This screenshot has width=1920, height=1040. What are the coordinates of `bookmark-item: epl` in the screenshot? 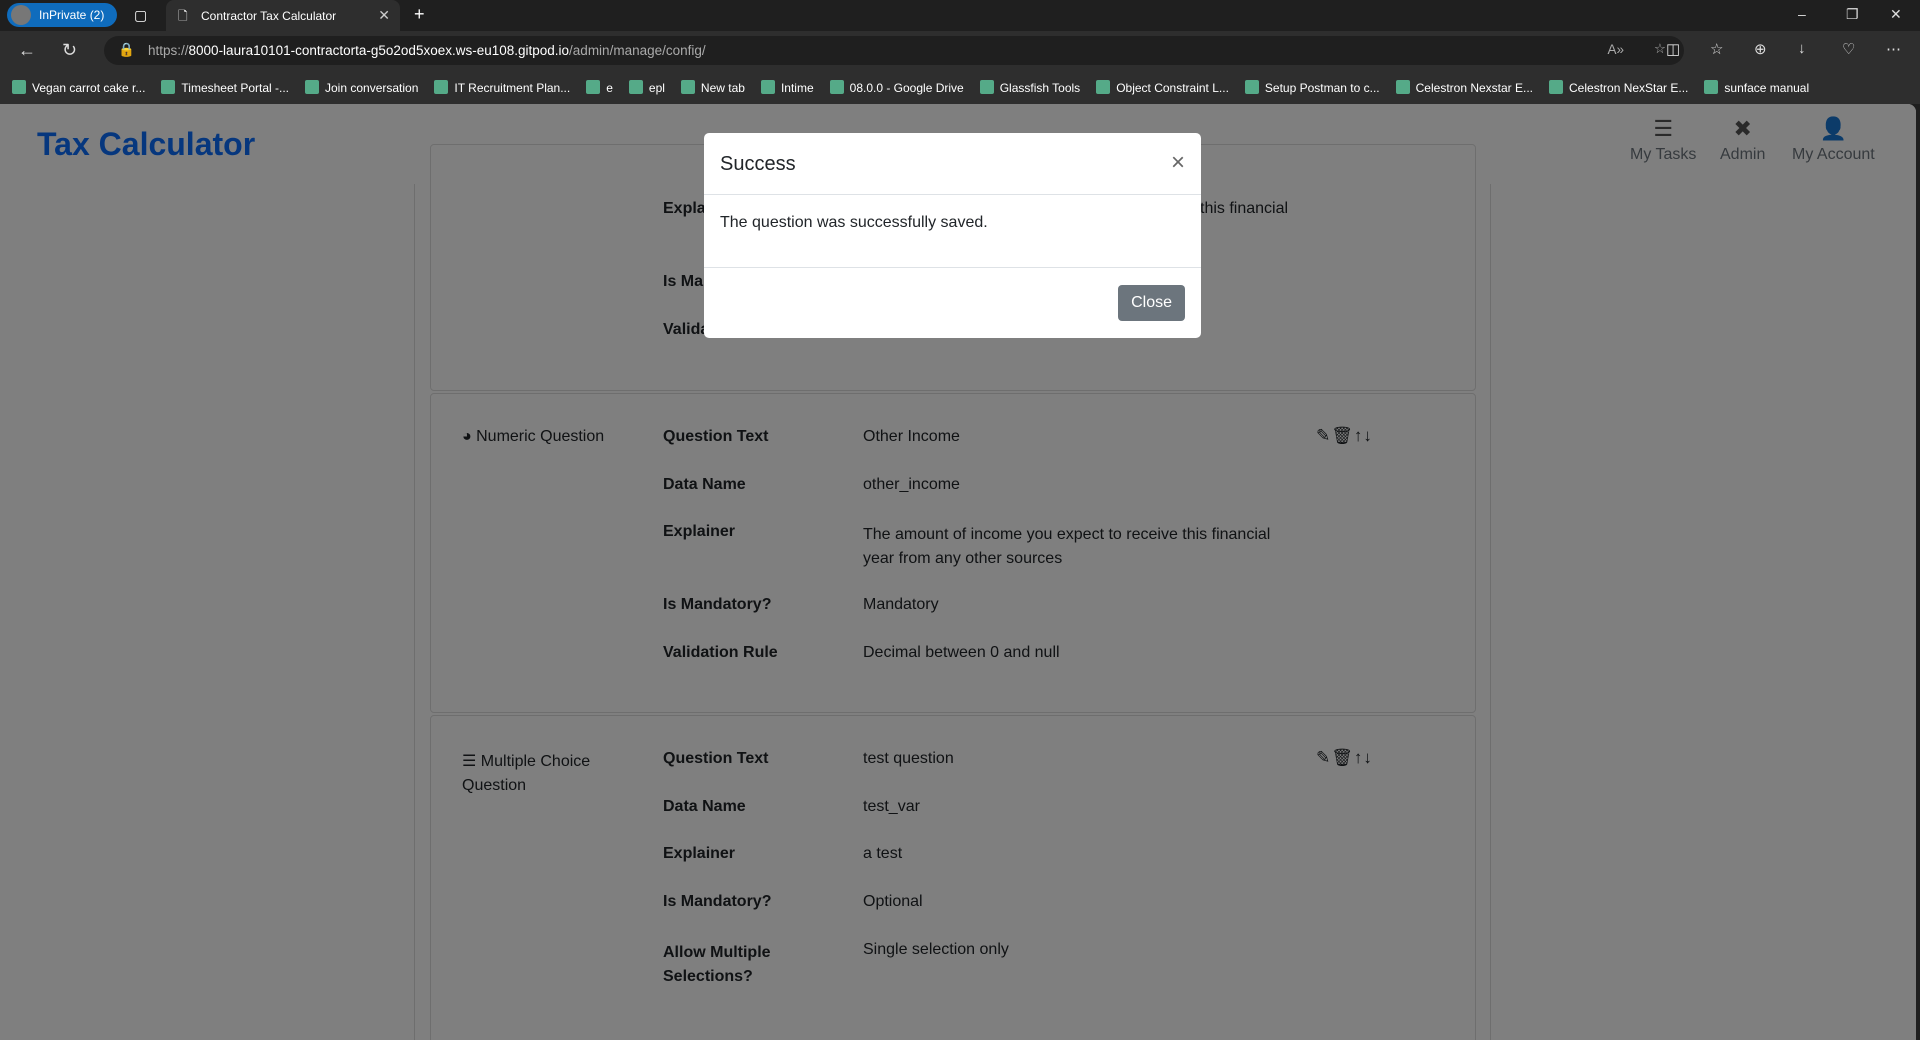 It's located at (646, 87).